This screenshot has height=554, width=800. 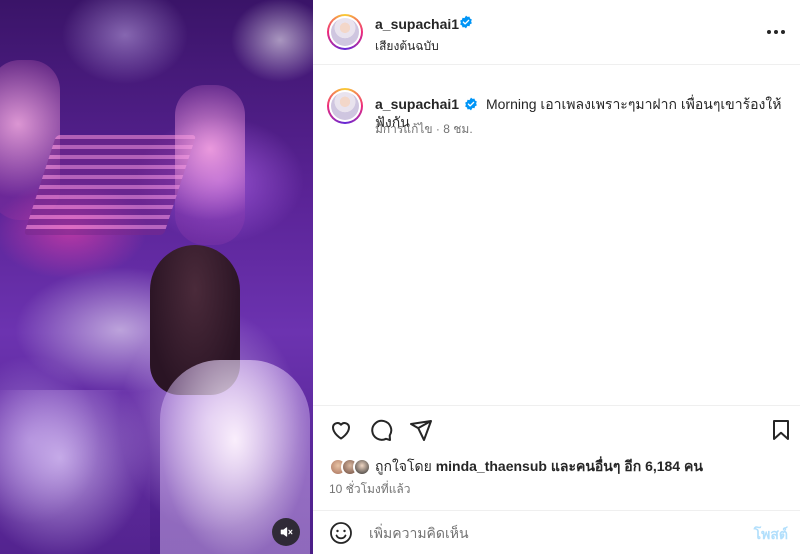 I want to click on original-audio-link: เสียงต้นฉบับ, so click(x=407, y=46).